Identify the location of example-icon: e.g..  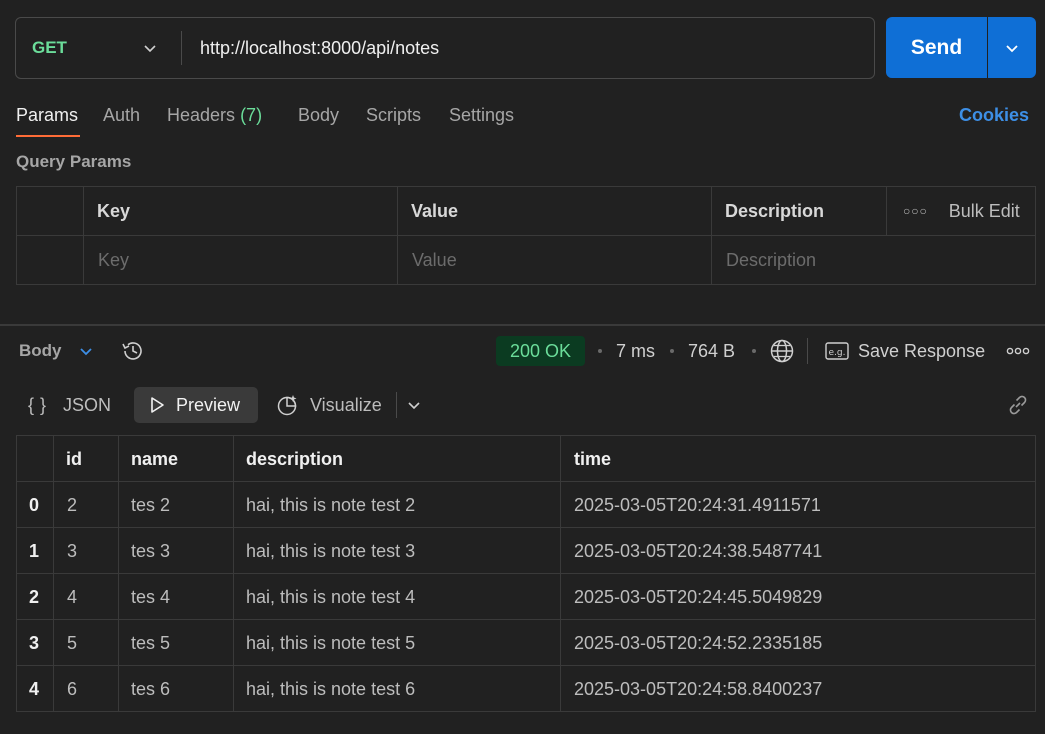
(837, 351).